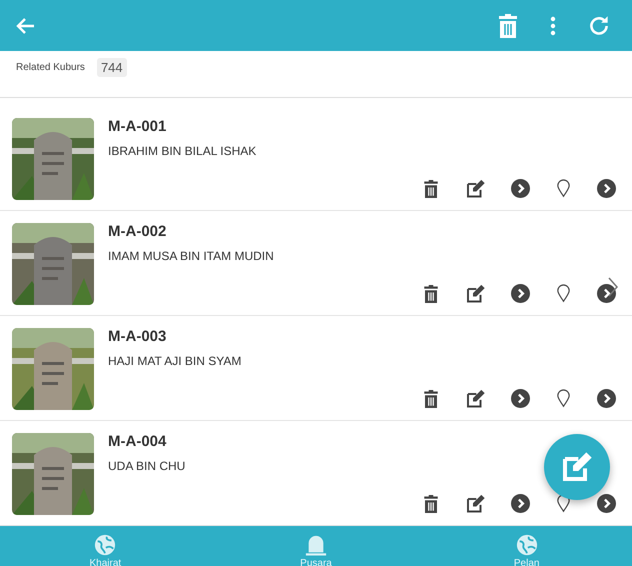 The width and height of the screenshot is (632, 566). Describe the element at coordinates (50, 67) in the screenshot. I see `related-kuburs-label: Related Kuburs` at that location.